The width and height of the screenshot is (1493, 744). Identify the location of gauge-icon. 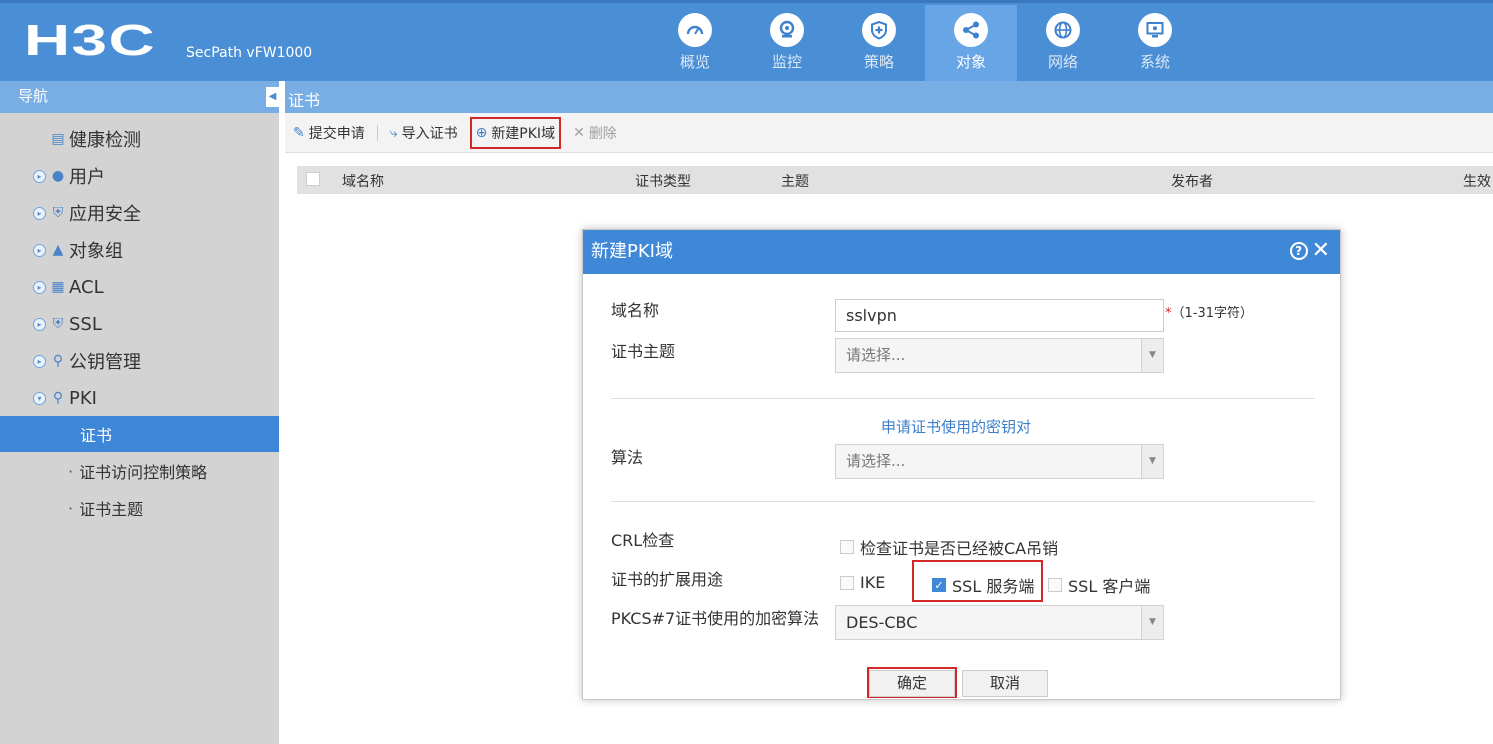
(695, 30).